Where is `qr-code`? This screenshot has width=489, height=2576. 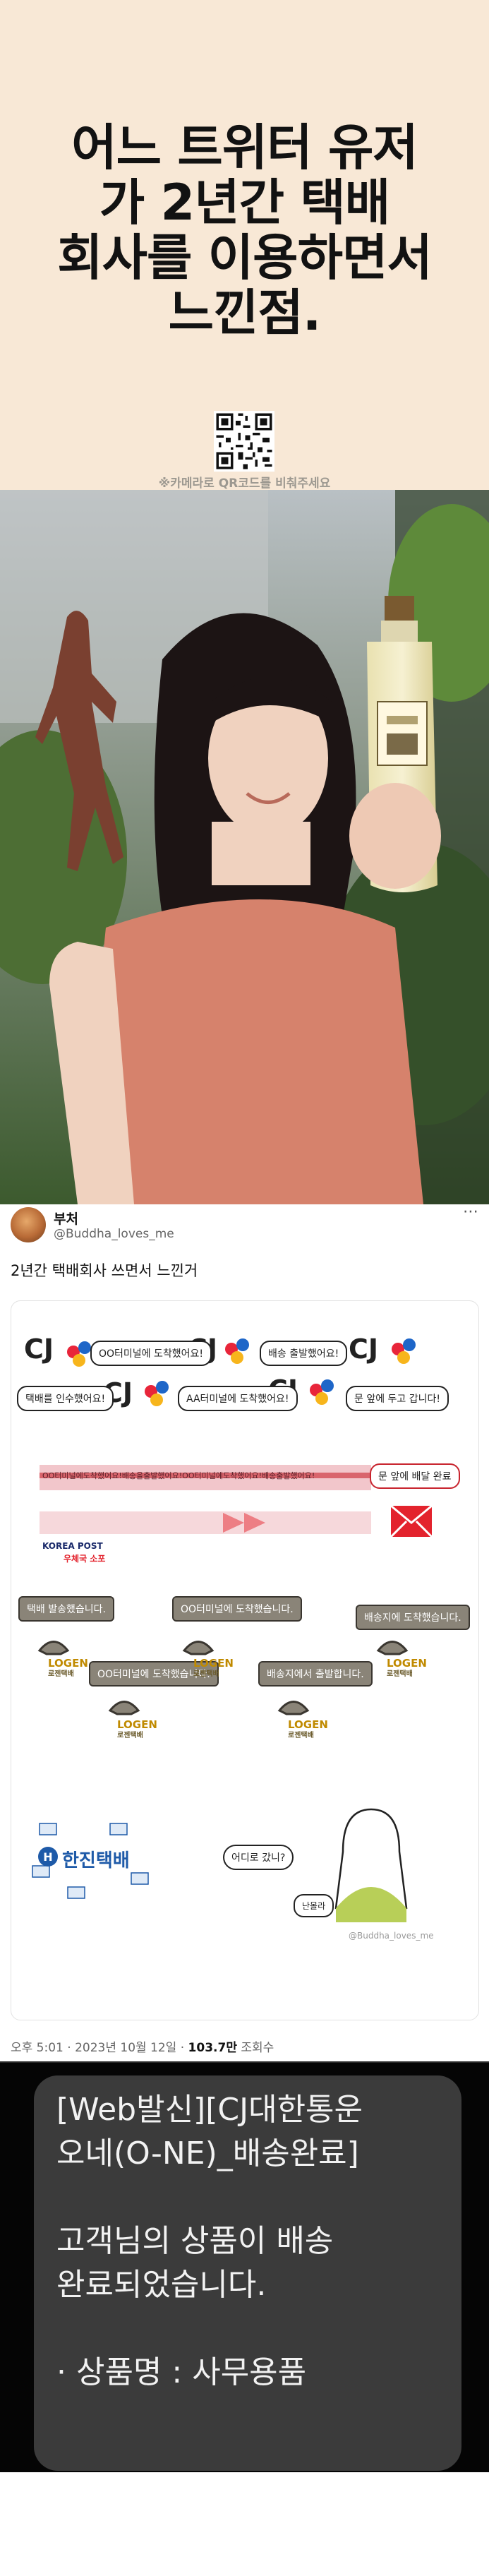
qr-code is located at coordinates (244, 441).